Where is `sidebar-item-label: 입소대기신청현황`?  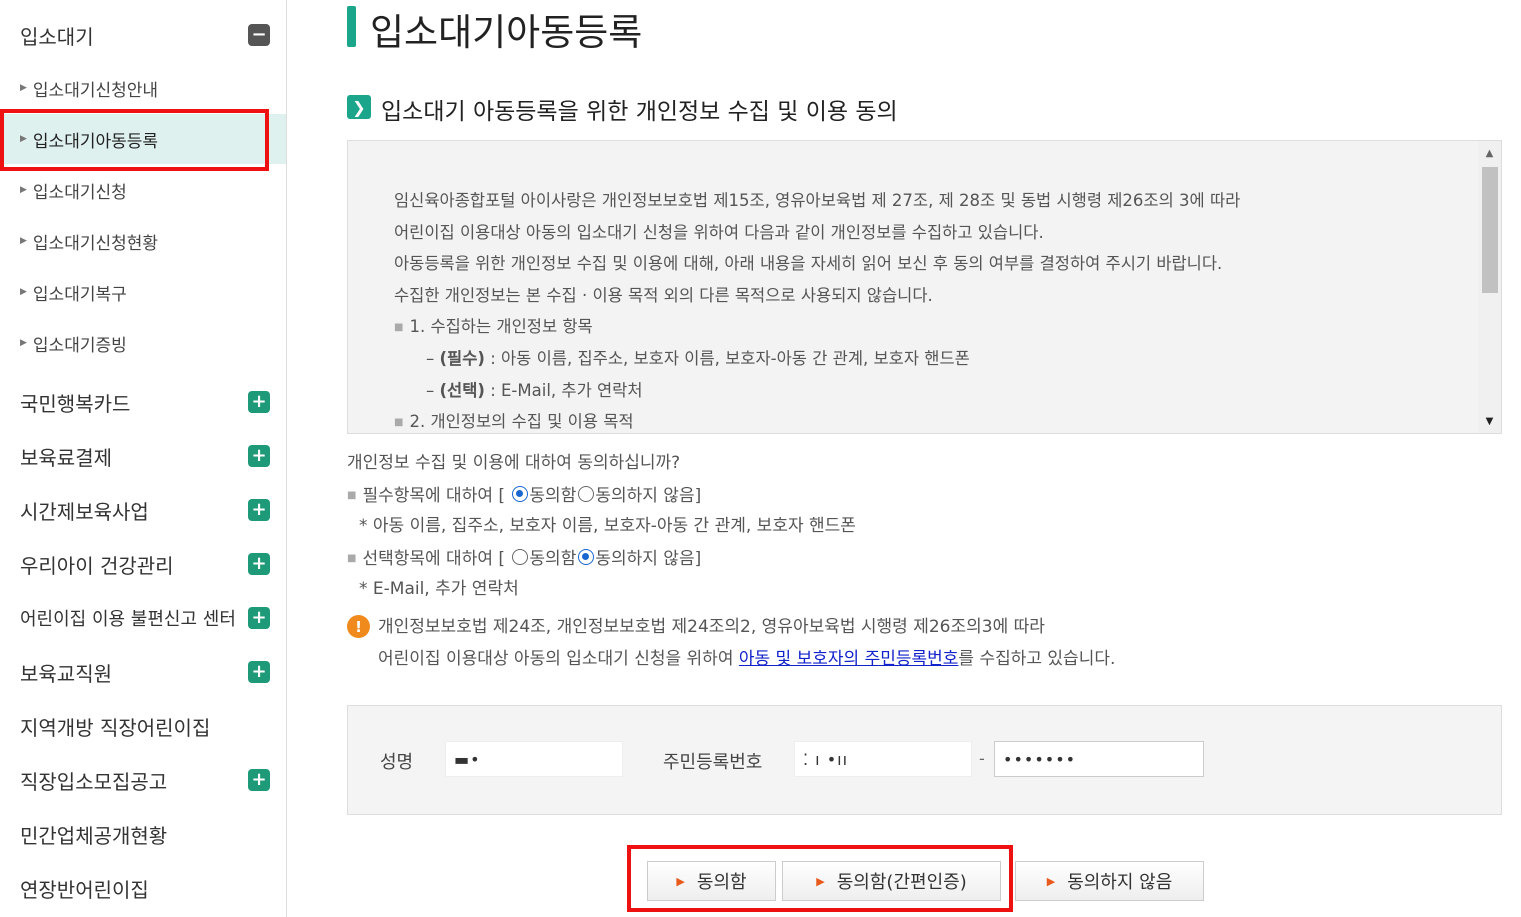
sidebar-item-label: 입소대기신청현황 is located at coordinates (95, 243).